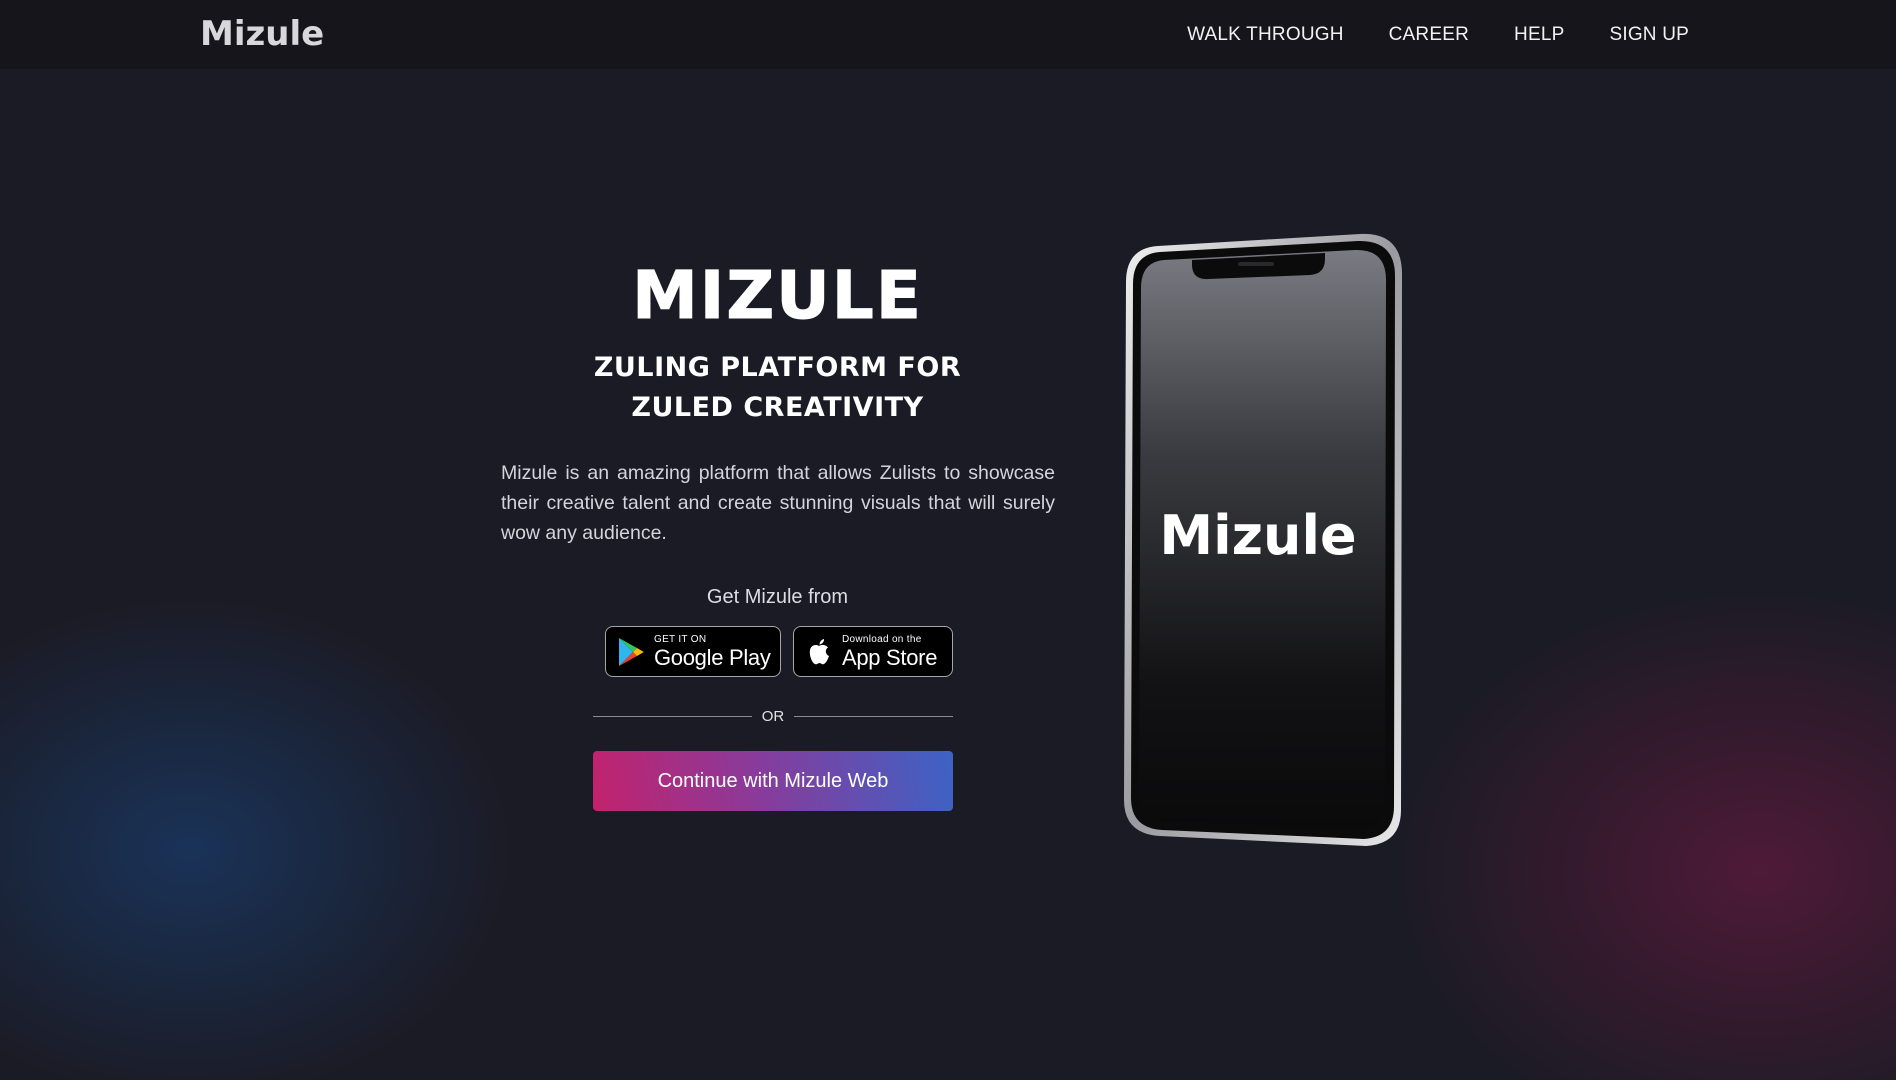 This screenshot has height=1080, width=1896. What do you see at coordinates (819, 652) in the screenshot?
I see `apple-icon` at bounding box center [819, 652].